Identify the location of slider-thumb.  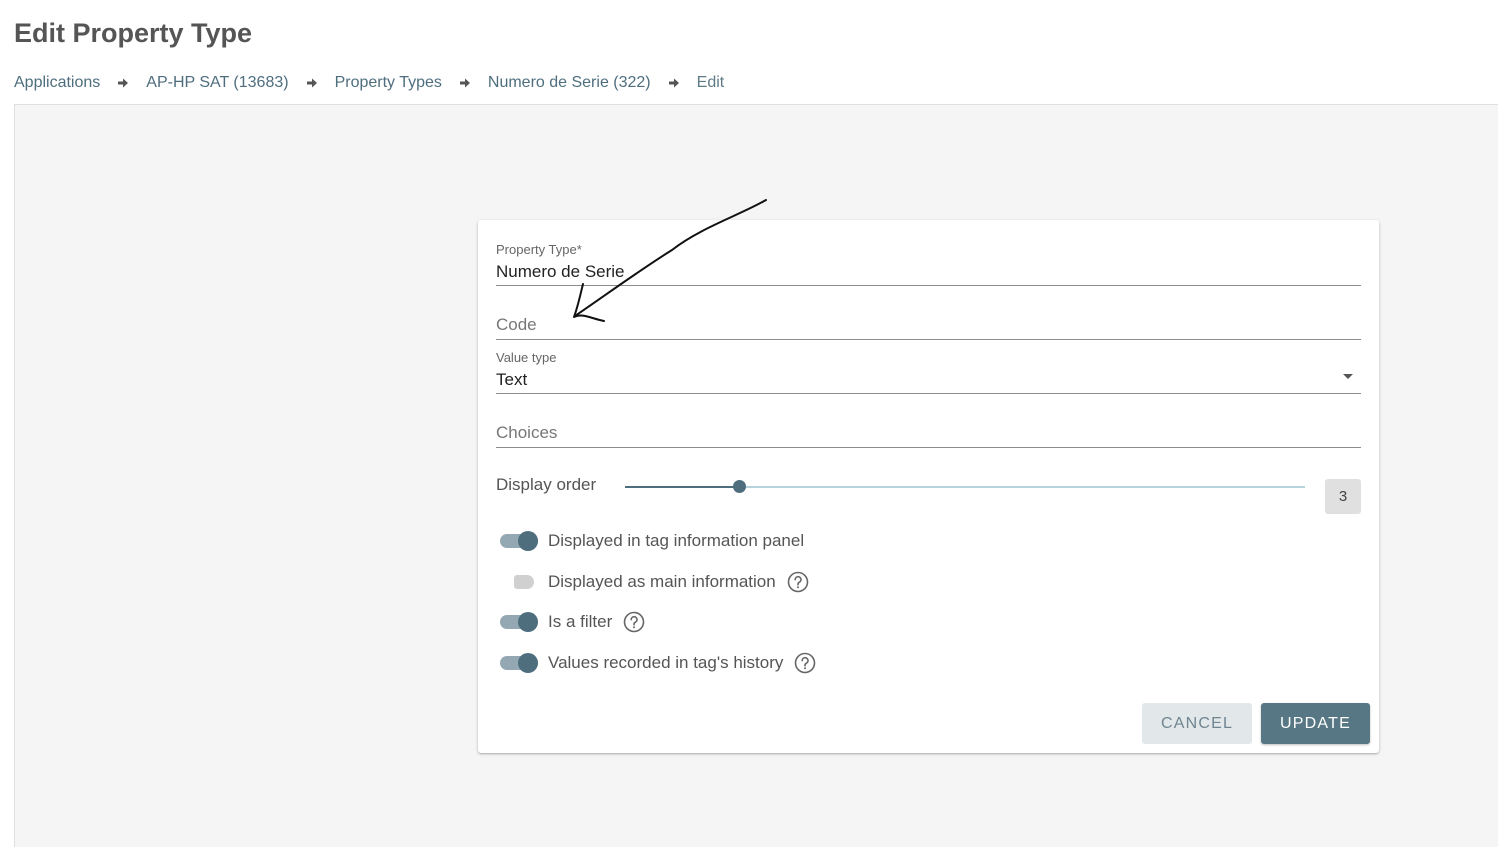
(739, 486).